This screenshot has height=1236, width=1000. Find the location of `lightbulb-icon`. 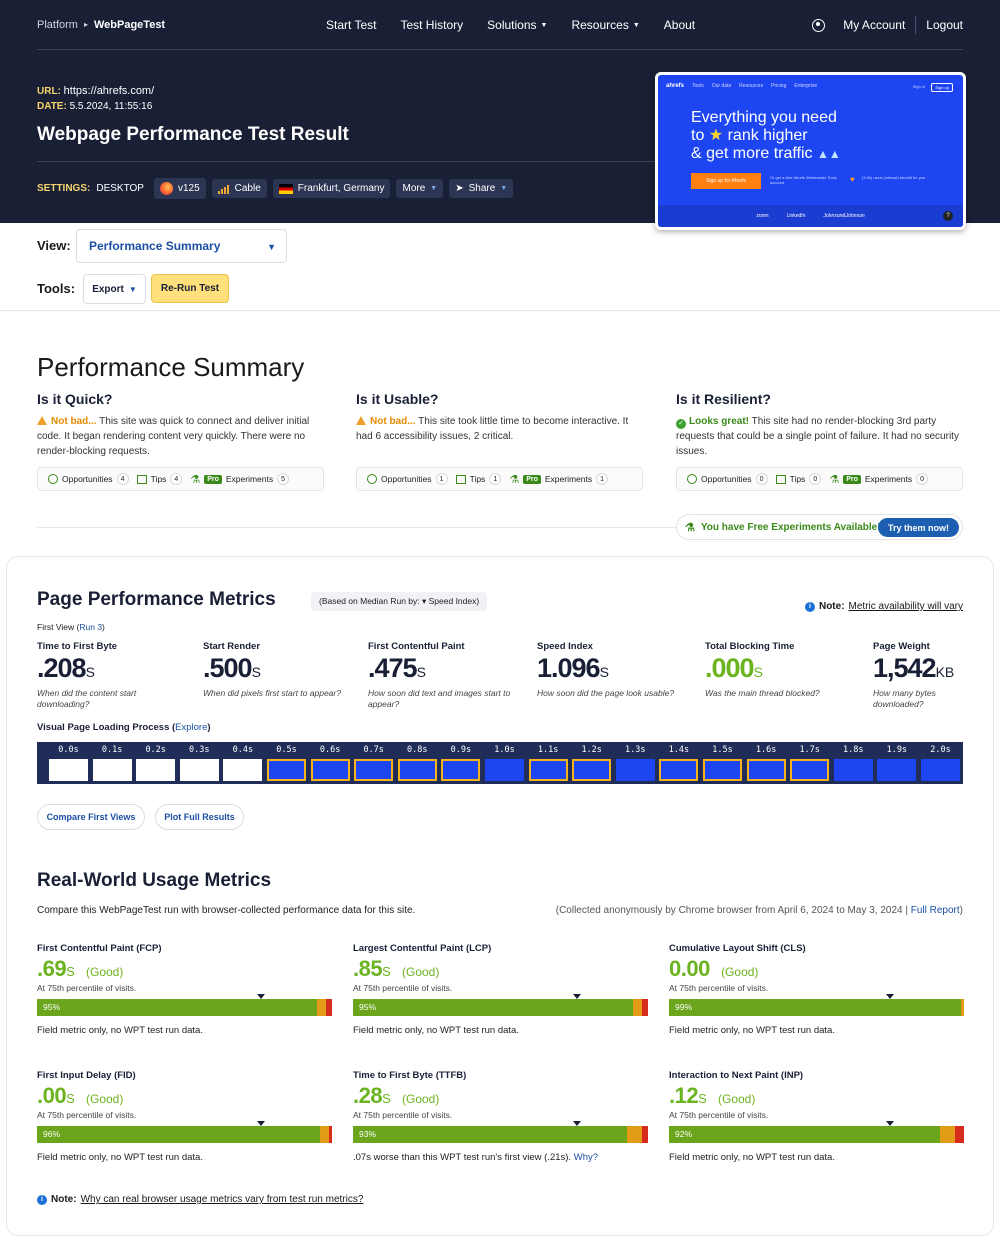

lightbulb-icon is located at coordinates (53, 479).